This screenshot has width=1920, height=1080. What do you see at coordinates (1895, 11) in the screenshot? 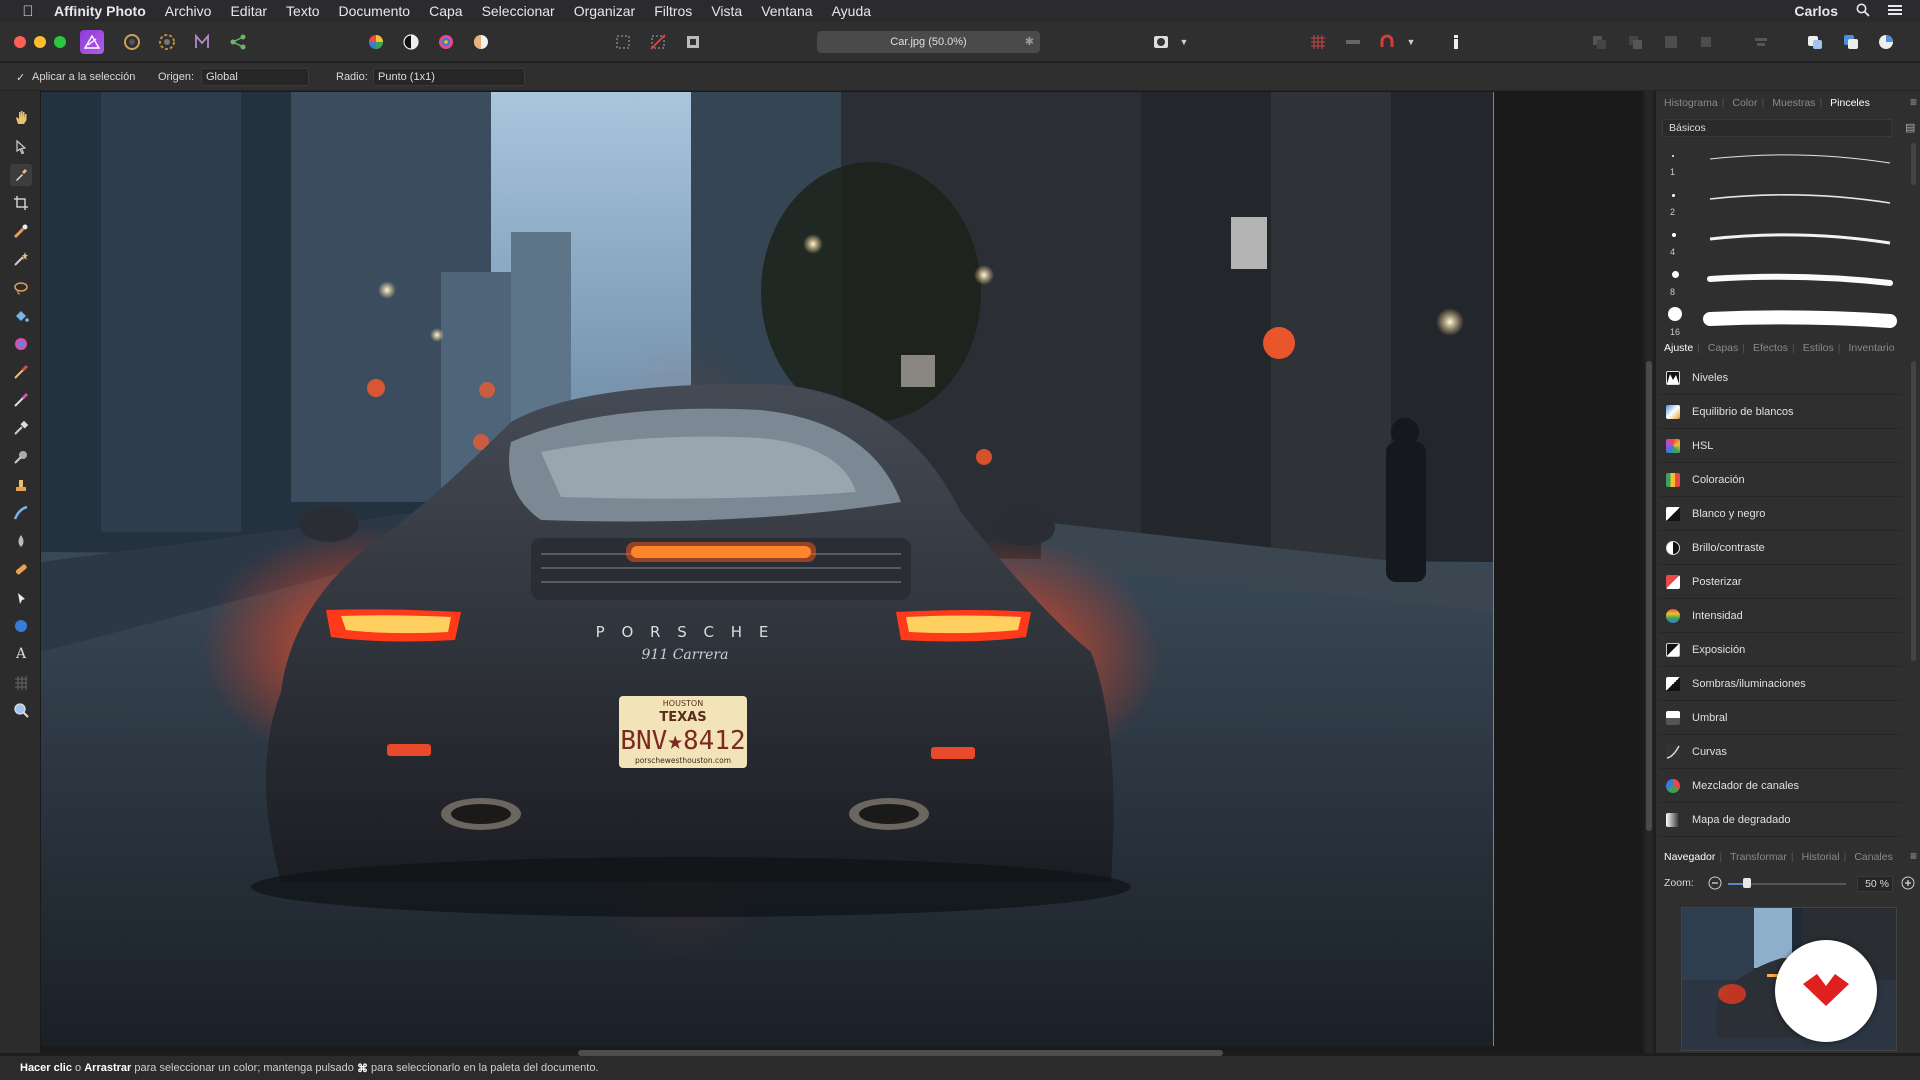
I see `notification-center-icon` at bounding box center [1895, 11].